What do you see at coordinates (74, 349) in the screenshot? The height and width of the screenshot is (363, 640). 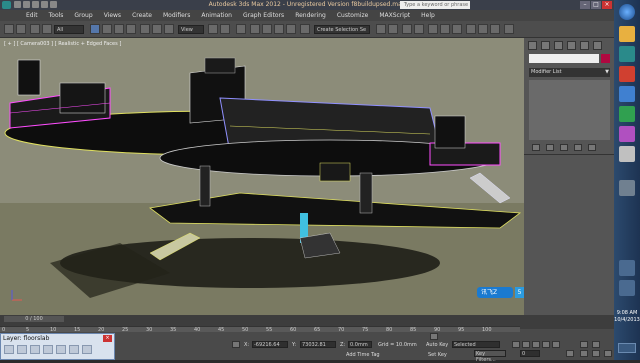 I see `set-current-layer-icon` at bounding box center [74, 349].